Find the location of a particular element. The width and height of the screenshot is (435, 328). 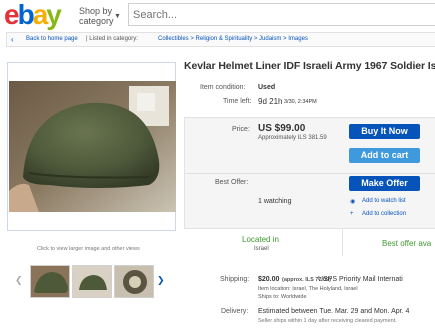

best-offer-available: Best offer ava is located at coordinates (407, 243).